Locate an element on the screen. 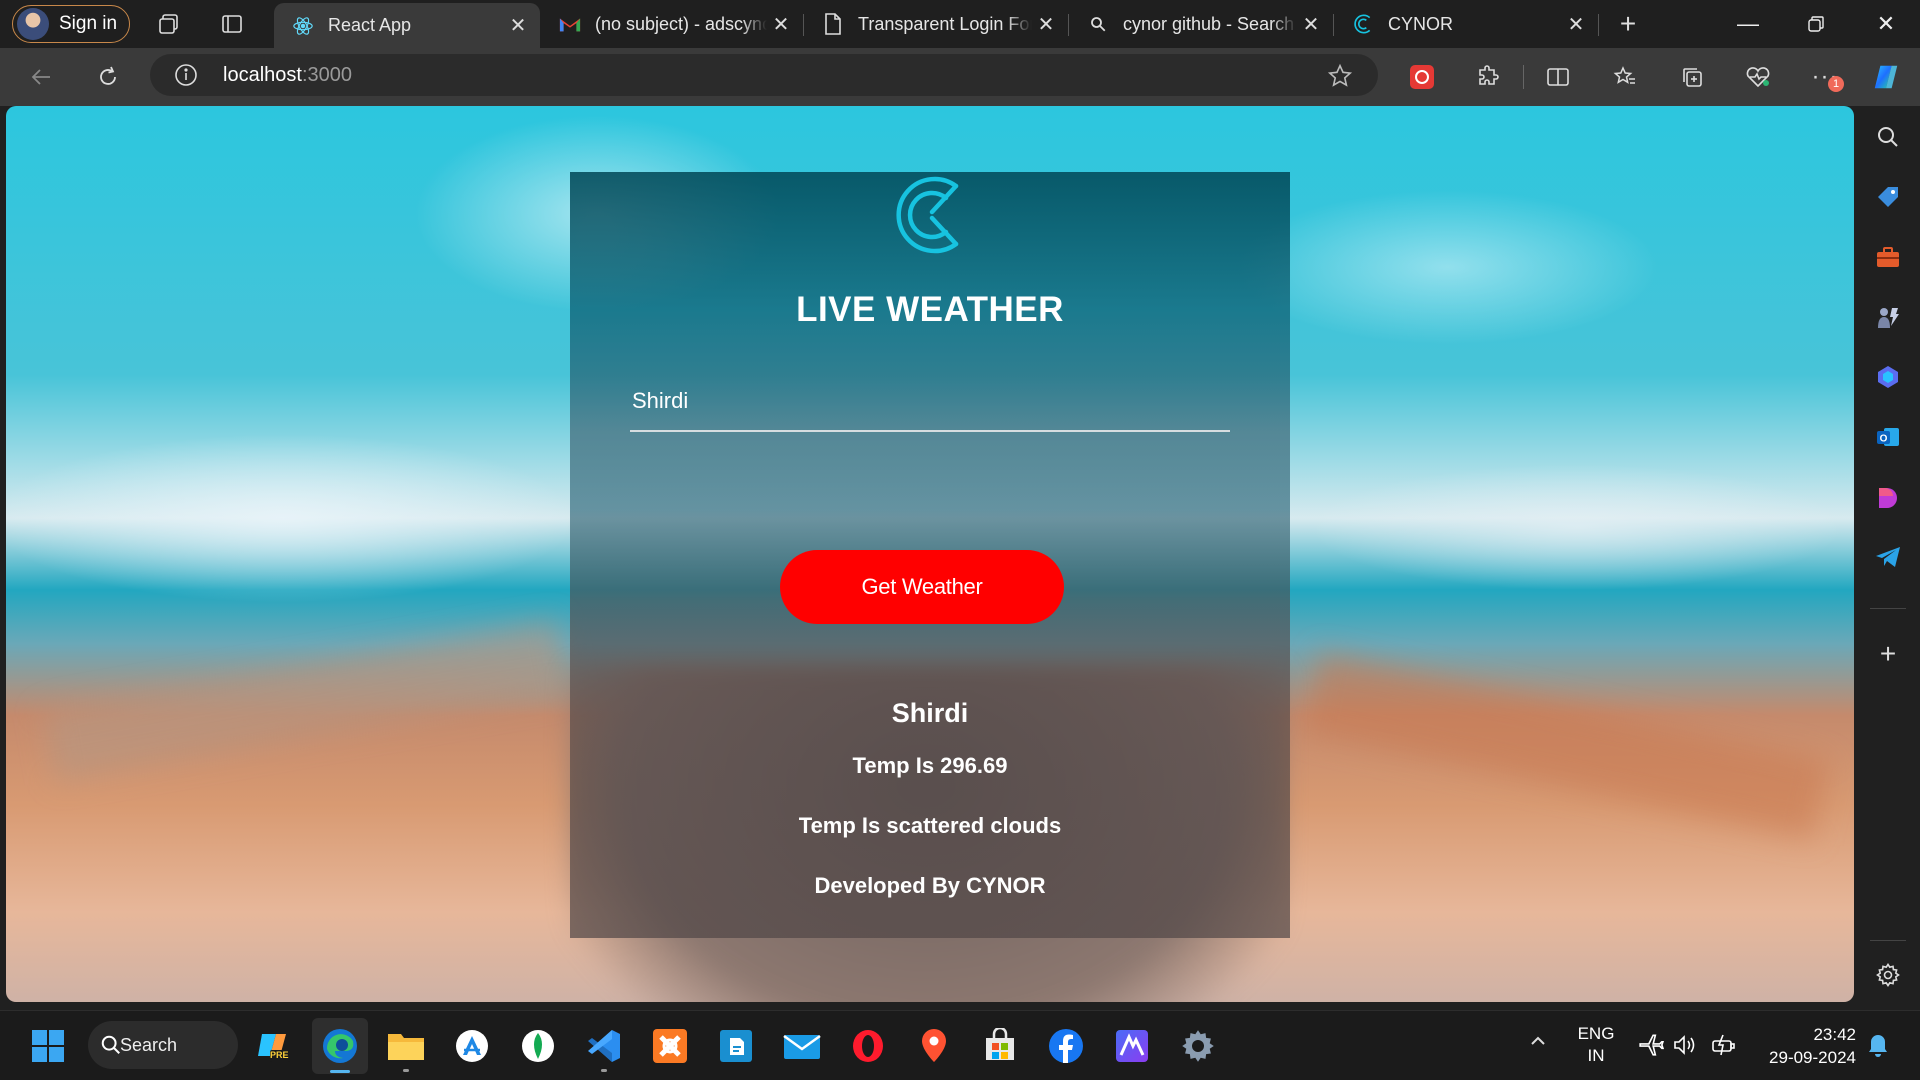 The height and width of the screenshot is (1080, 1920). tab-react-app: React App ✕ is located at coordinates (407, 25).